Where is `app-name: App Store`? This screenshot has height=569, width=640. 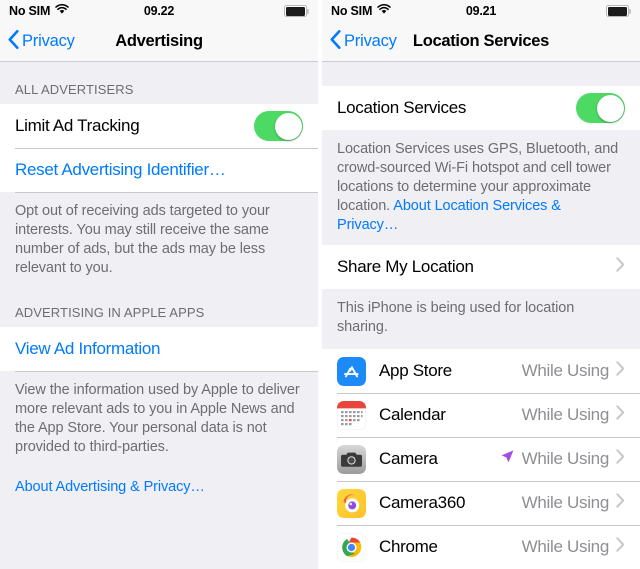 app-name: App Store is located at coordinates (415, 370).